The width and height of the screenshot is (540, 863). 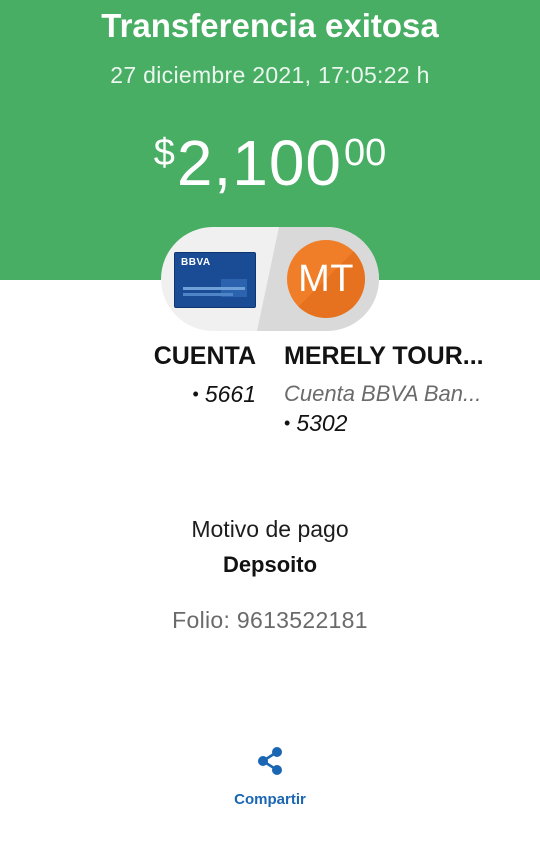 I want to click on page-title: Transferencia exitosa, so click(x=270, y=25).